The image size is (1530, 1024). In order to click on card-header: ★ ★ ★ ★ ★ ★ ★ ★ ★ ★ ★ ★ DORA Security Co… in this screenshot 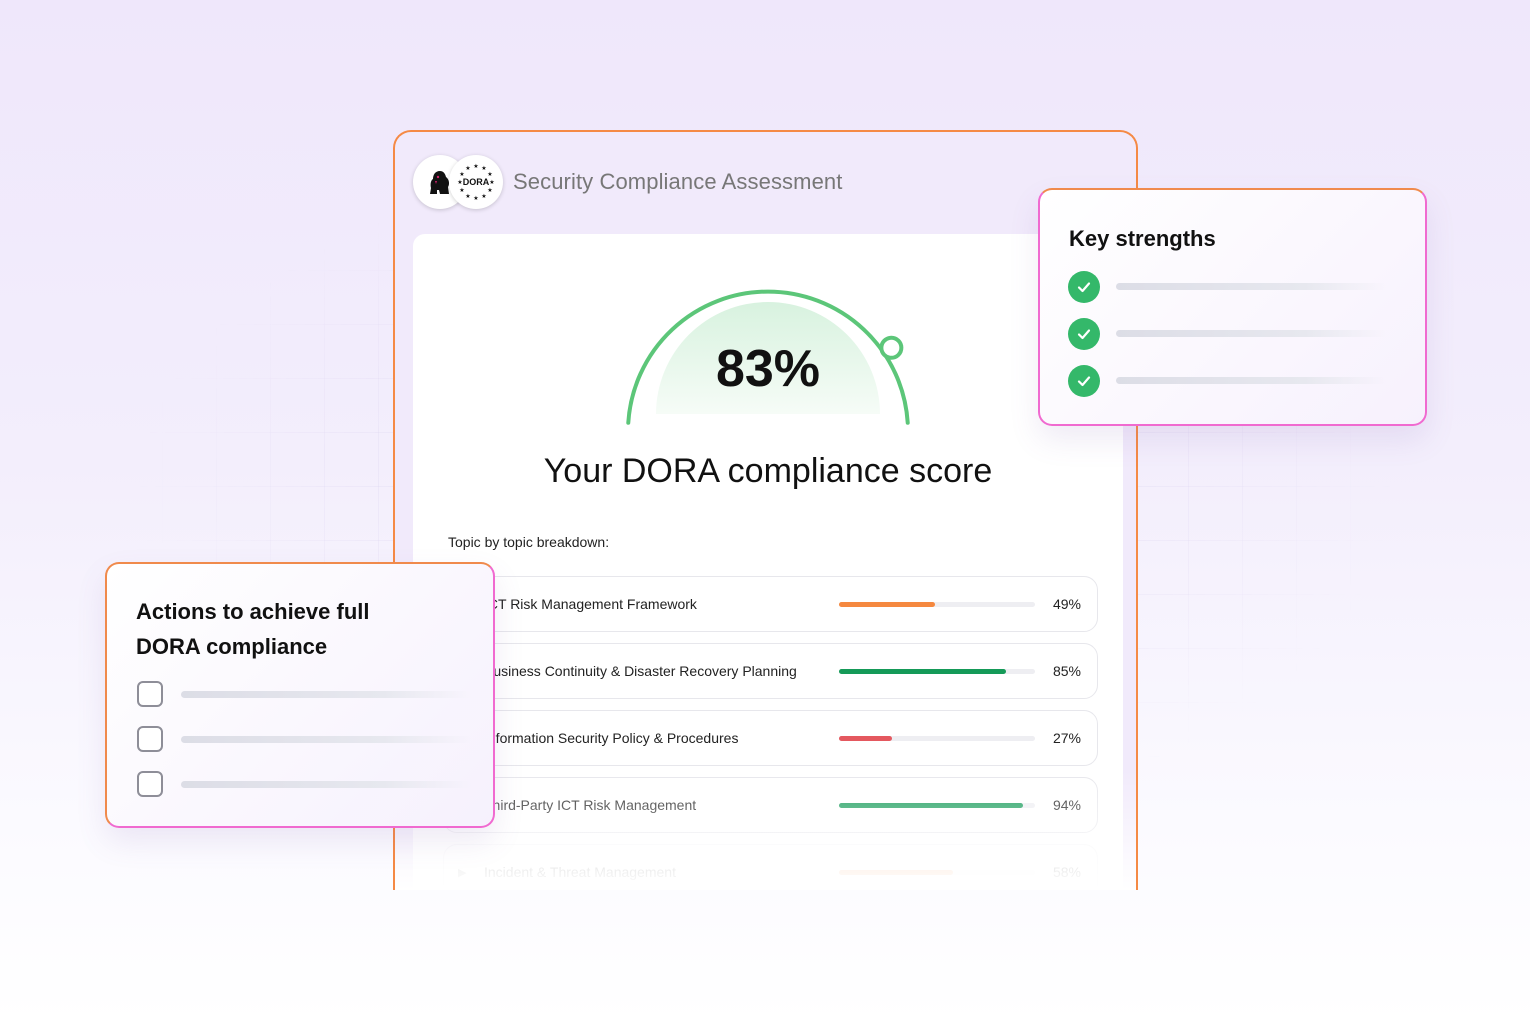, I will do `click(627, 182)`.